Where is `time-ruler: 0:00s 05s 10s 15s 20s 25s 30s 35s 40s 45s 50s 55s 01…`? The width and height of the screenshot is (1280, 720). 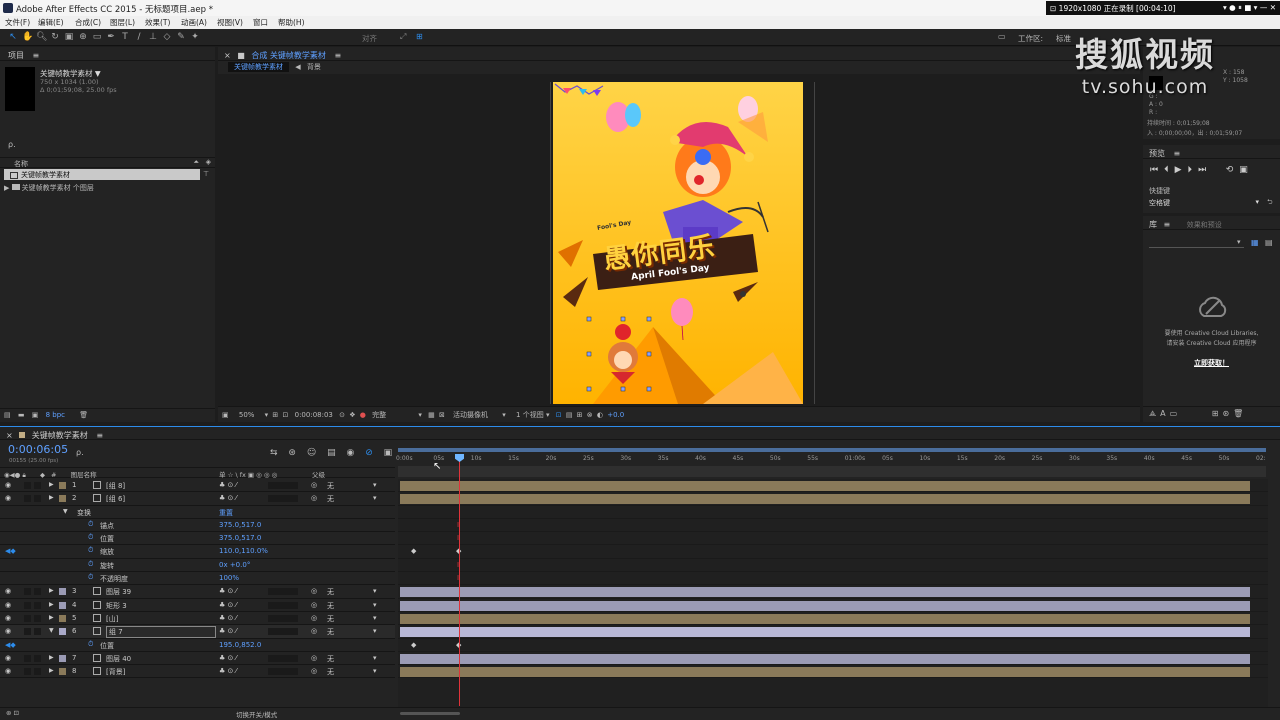
time-ruler: 0:00s 05s 10s 15s 20s 25s 30s 35s 40s 45s 50s 55s 01… is located at coordinates (832, 462).